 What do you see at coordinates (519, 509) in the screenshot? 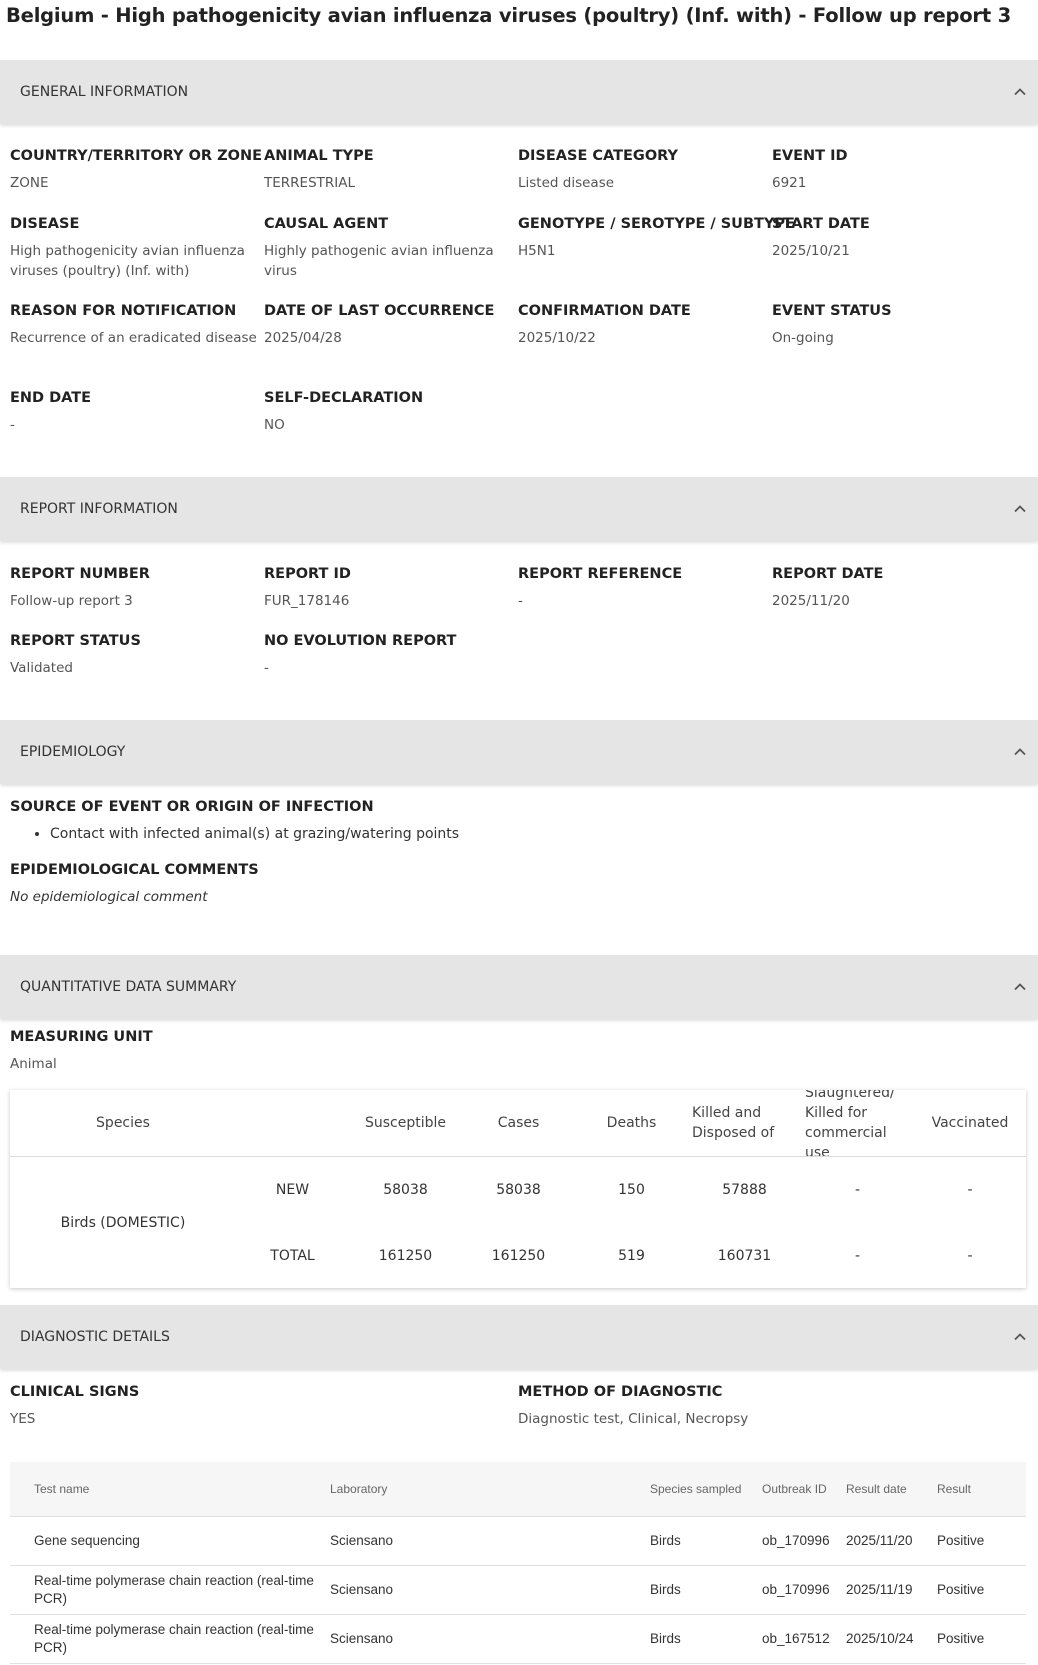
I see `section-header-report-information: REPORT INFORMATION` at bounding box center [519, 509].